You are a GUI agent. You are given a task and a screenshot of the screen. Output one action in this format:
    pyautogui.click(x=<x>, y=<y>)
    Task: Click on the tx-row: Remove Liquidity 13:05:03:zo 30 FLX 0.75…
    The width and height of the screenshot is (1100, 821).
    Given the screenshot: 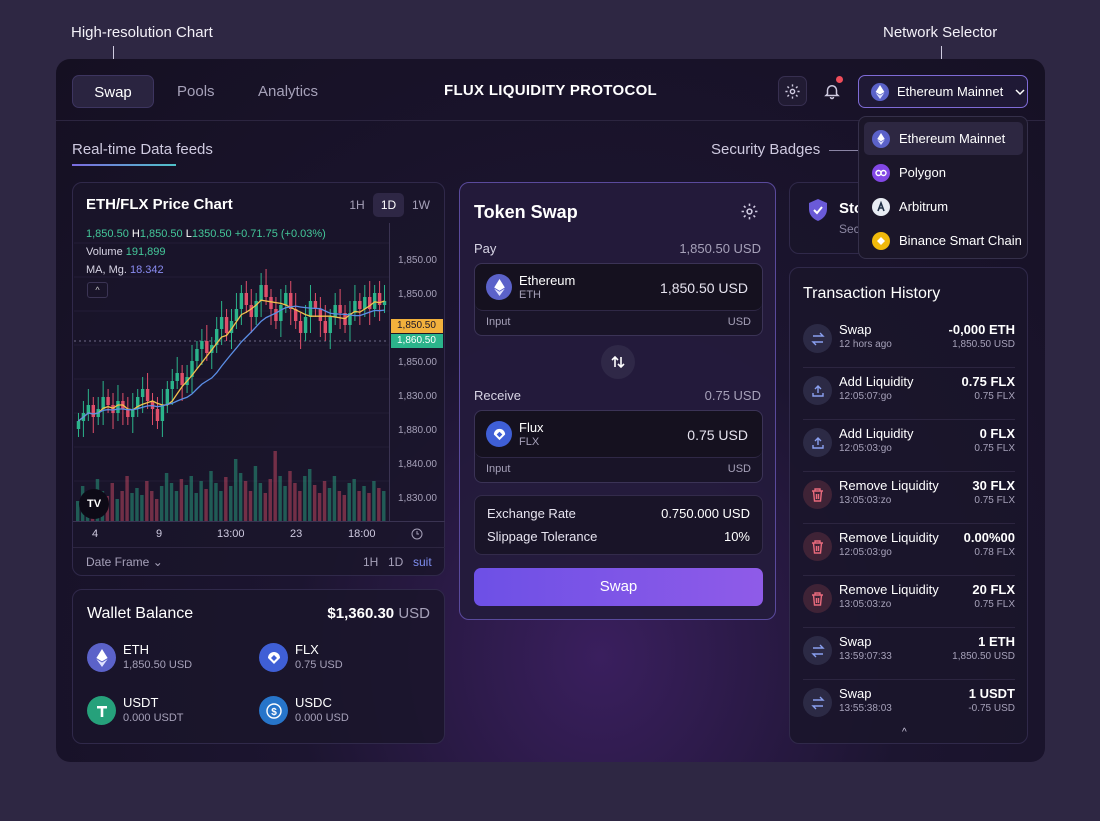 What is the action you would take?
    pyautogui.click(x=909, y=498)
    